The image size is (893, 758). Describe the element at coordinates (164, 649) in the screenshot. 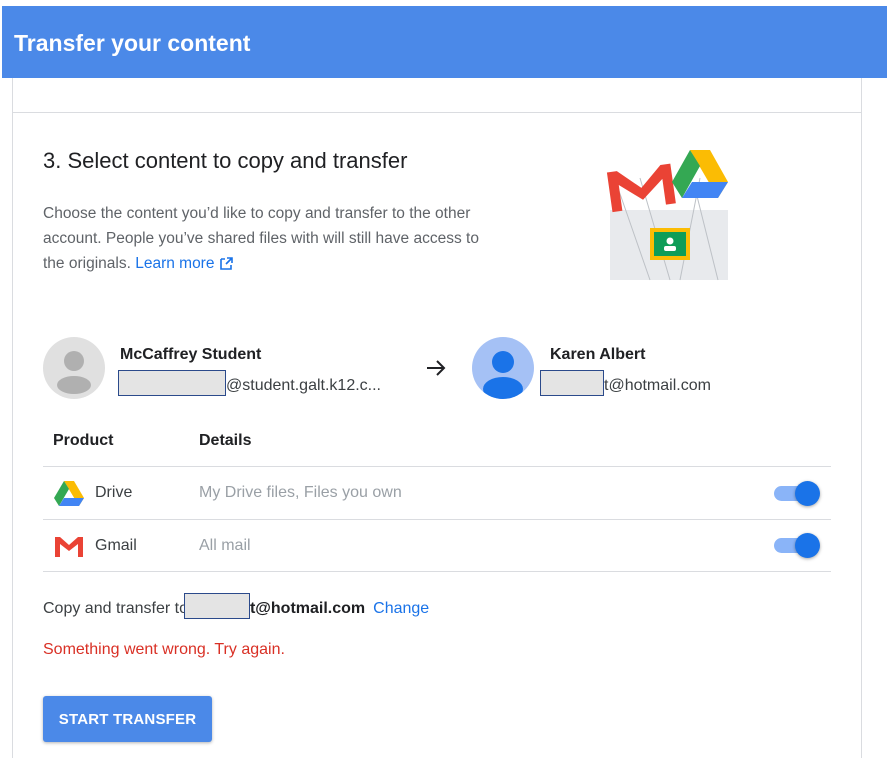

I see `error-message: Something went wrong. Try again.` at that location.